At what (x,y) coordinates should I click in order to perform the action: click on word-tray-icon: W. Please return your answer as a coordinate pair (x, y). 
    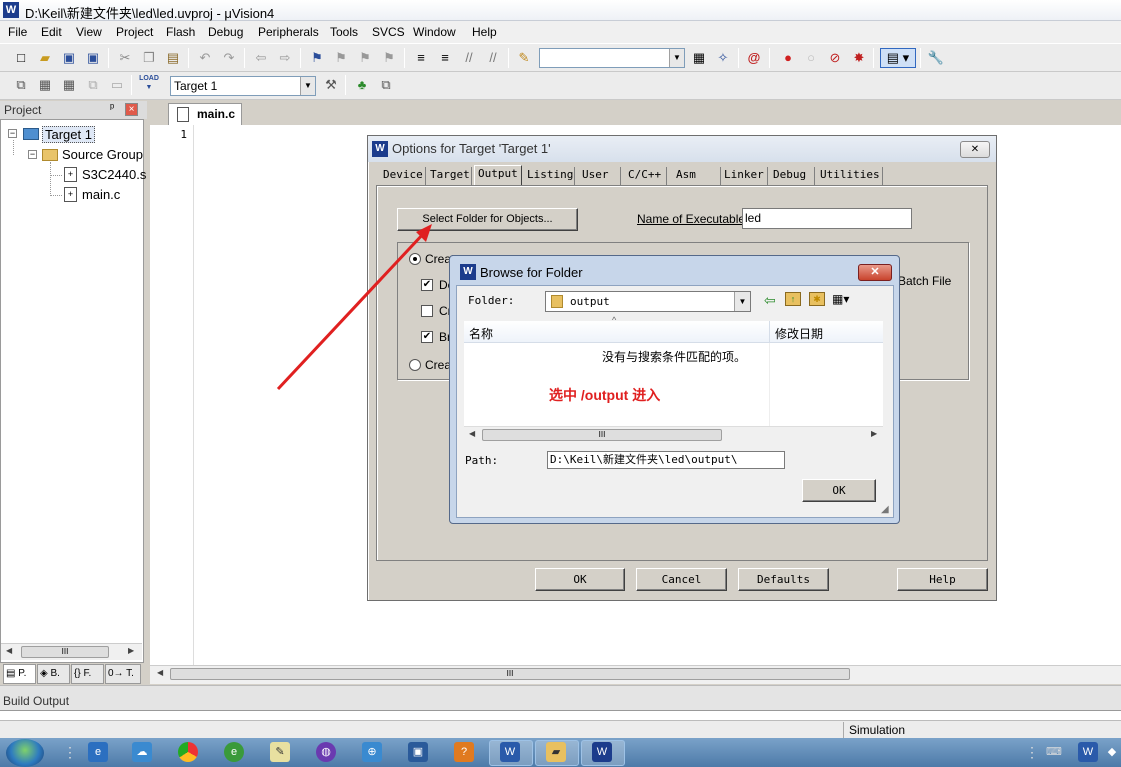
    Looking at the image, I should click on (1088, 752).